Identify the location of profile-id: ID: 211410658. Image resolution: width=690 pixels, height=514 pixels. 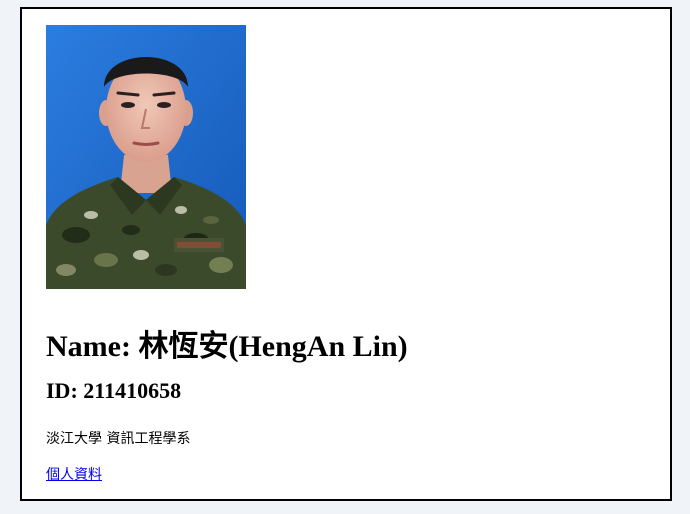
(113, 391).